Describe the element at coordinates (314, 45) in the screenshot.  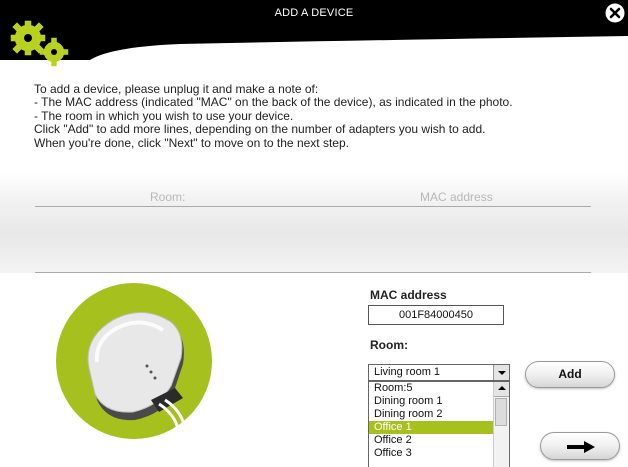
I see `header-curve` at that location.